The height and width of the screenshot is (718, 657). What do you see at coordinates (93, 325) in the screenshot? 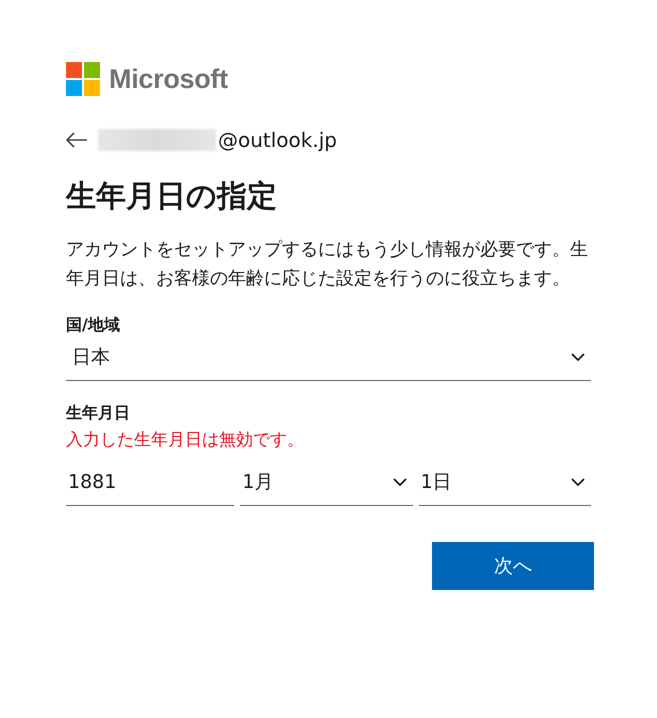
I see `field-label: 国/地域` at bounding box center [93, 325].